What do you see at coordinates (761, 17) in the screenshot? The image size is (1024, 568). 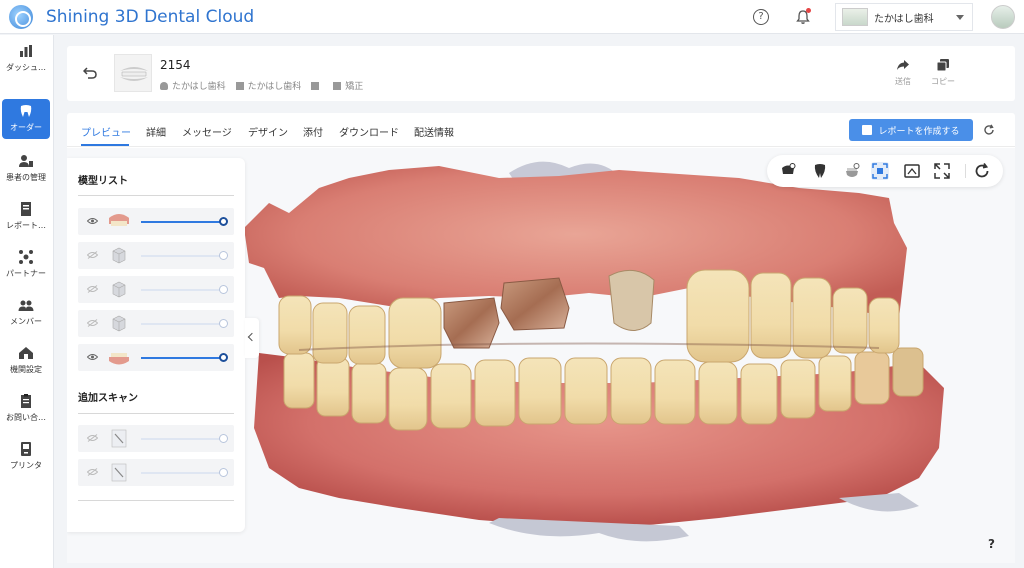 I see `help-circle-icon: ?` at bounding box center [761, 17].